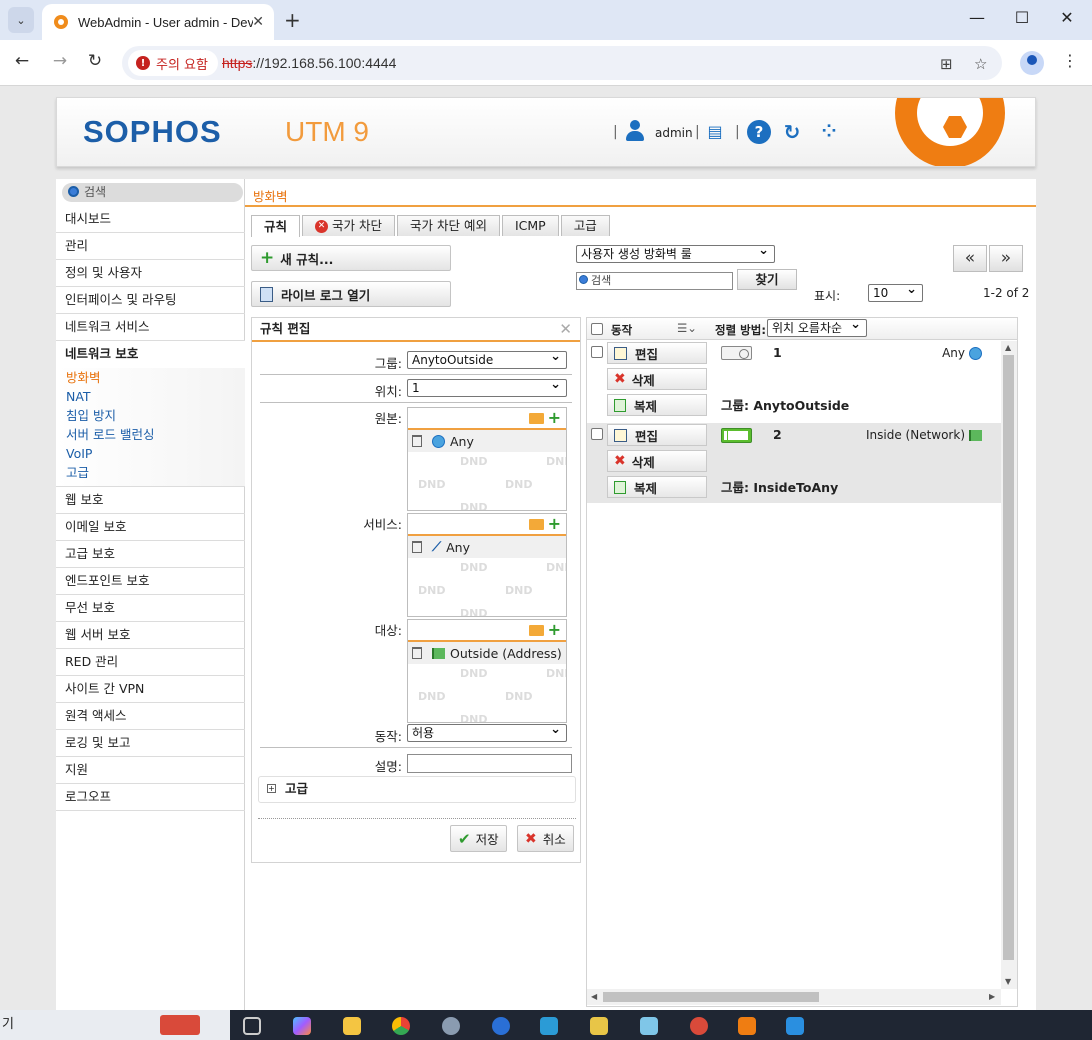  What do you see at coordinates (478, 838) in the screenshot?
I see `save-button: ✔ 저장` at bounding box center [478, 838].